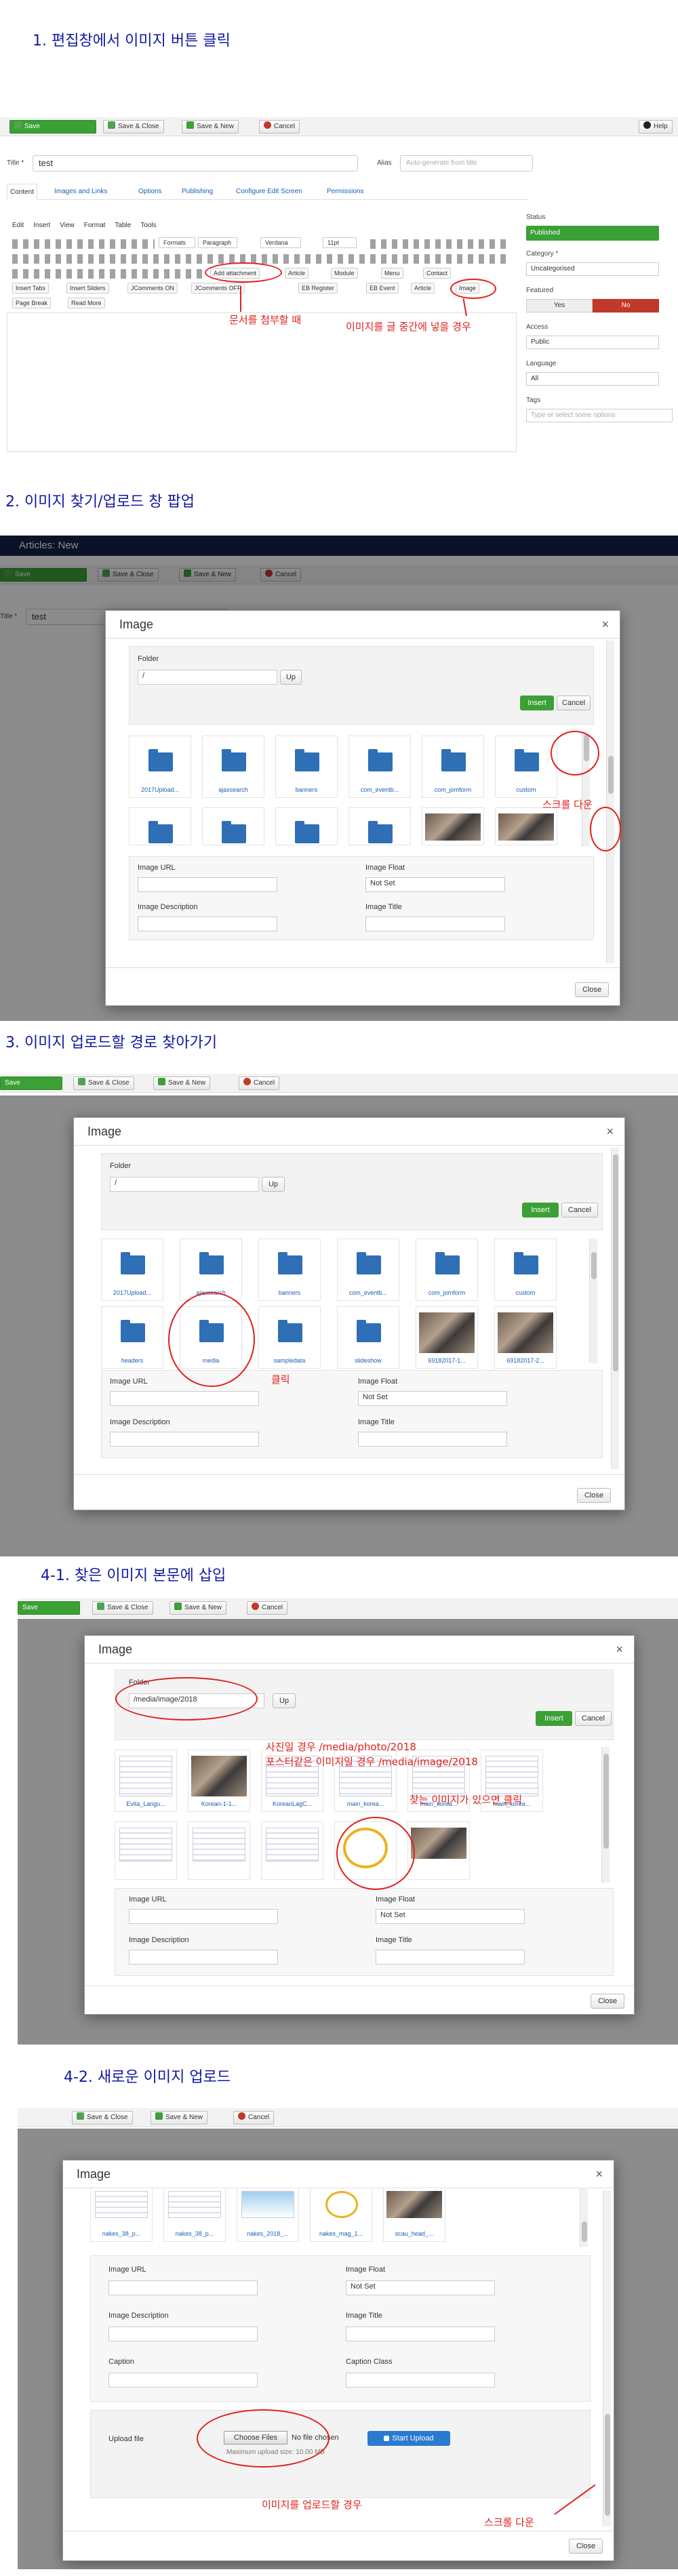  Describe the element at coordinates (382, 288) in the screenshot. I see `eb-event-button: EB Event` at that location.